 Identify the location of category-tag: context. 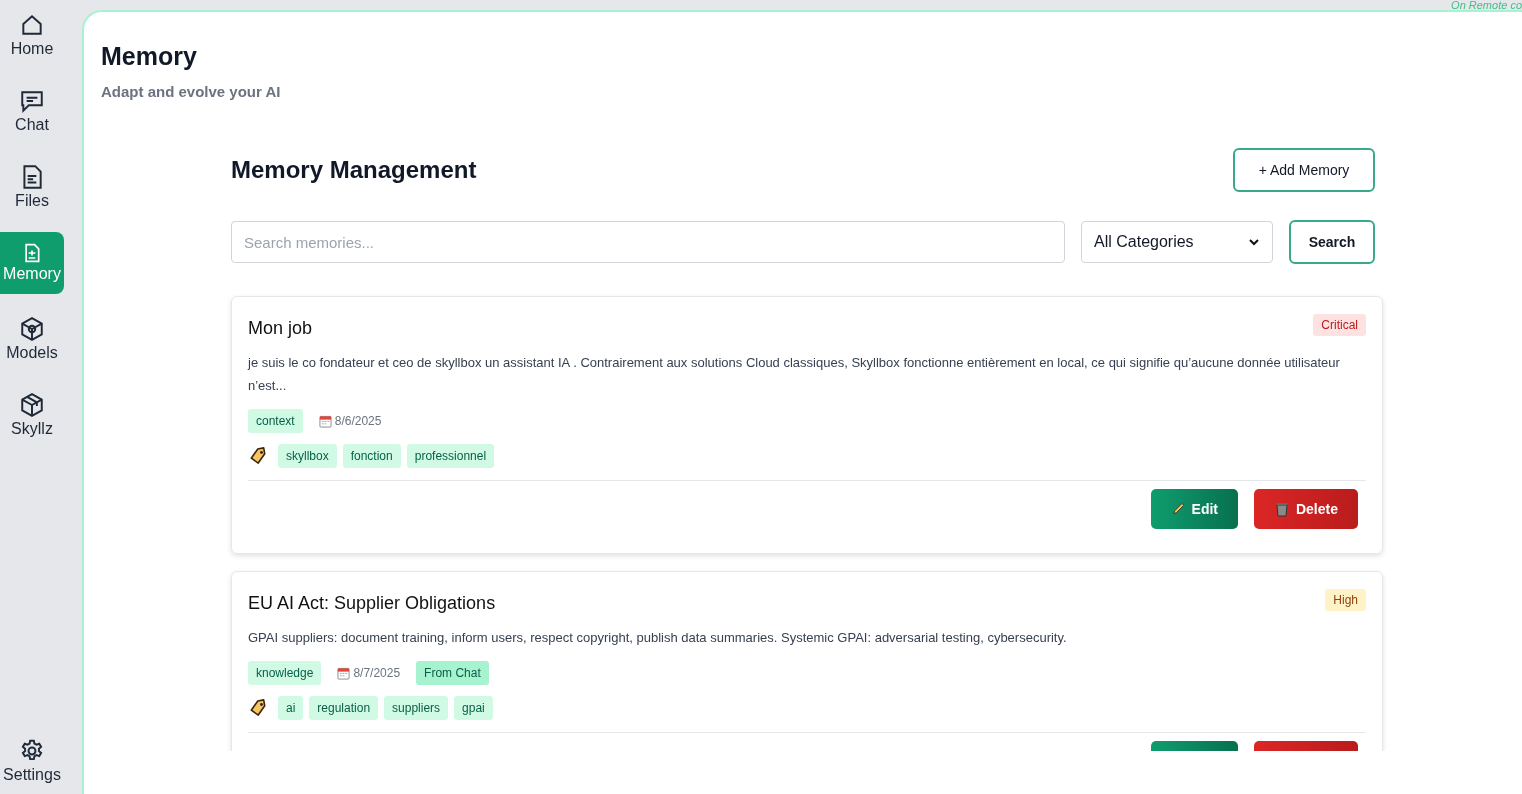
(275, 421).